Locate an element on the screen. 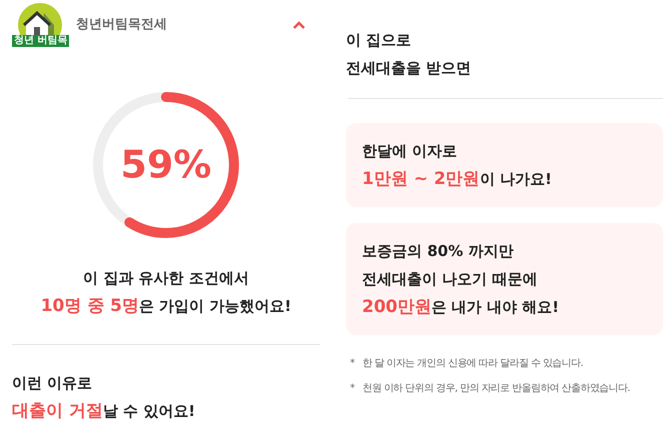 Image resolution: width=667 pixels, height=429 pixels. footnote-text: 천원 이하 단위의 경우, 만의 자리로 반올림하여 산출하였습니다. is located at coordinates (496, 389).